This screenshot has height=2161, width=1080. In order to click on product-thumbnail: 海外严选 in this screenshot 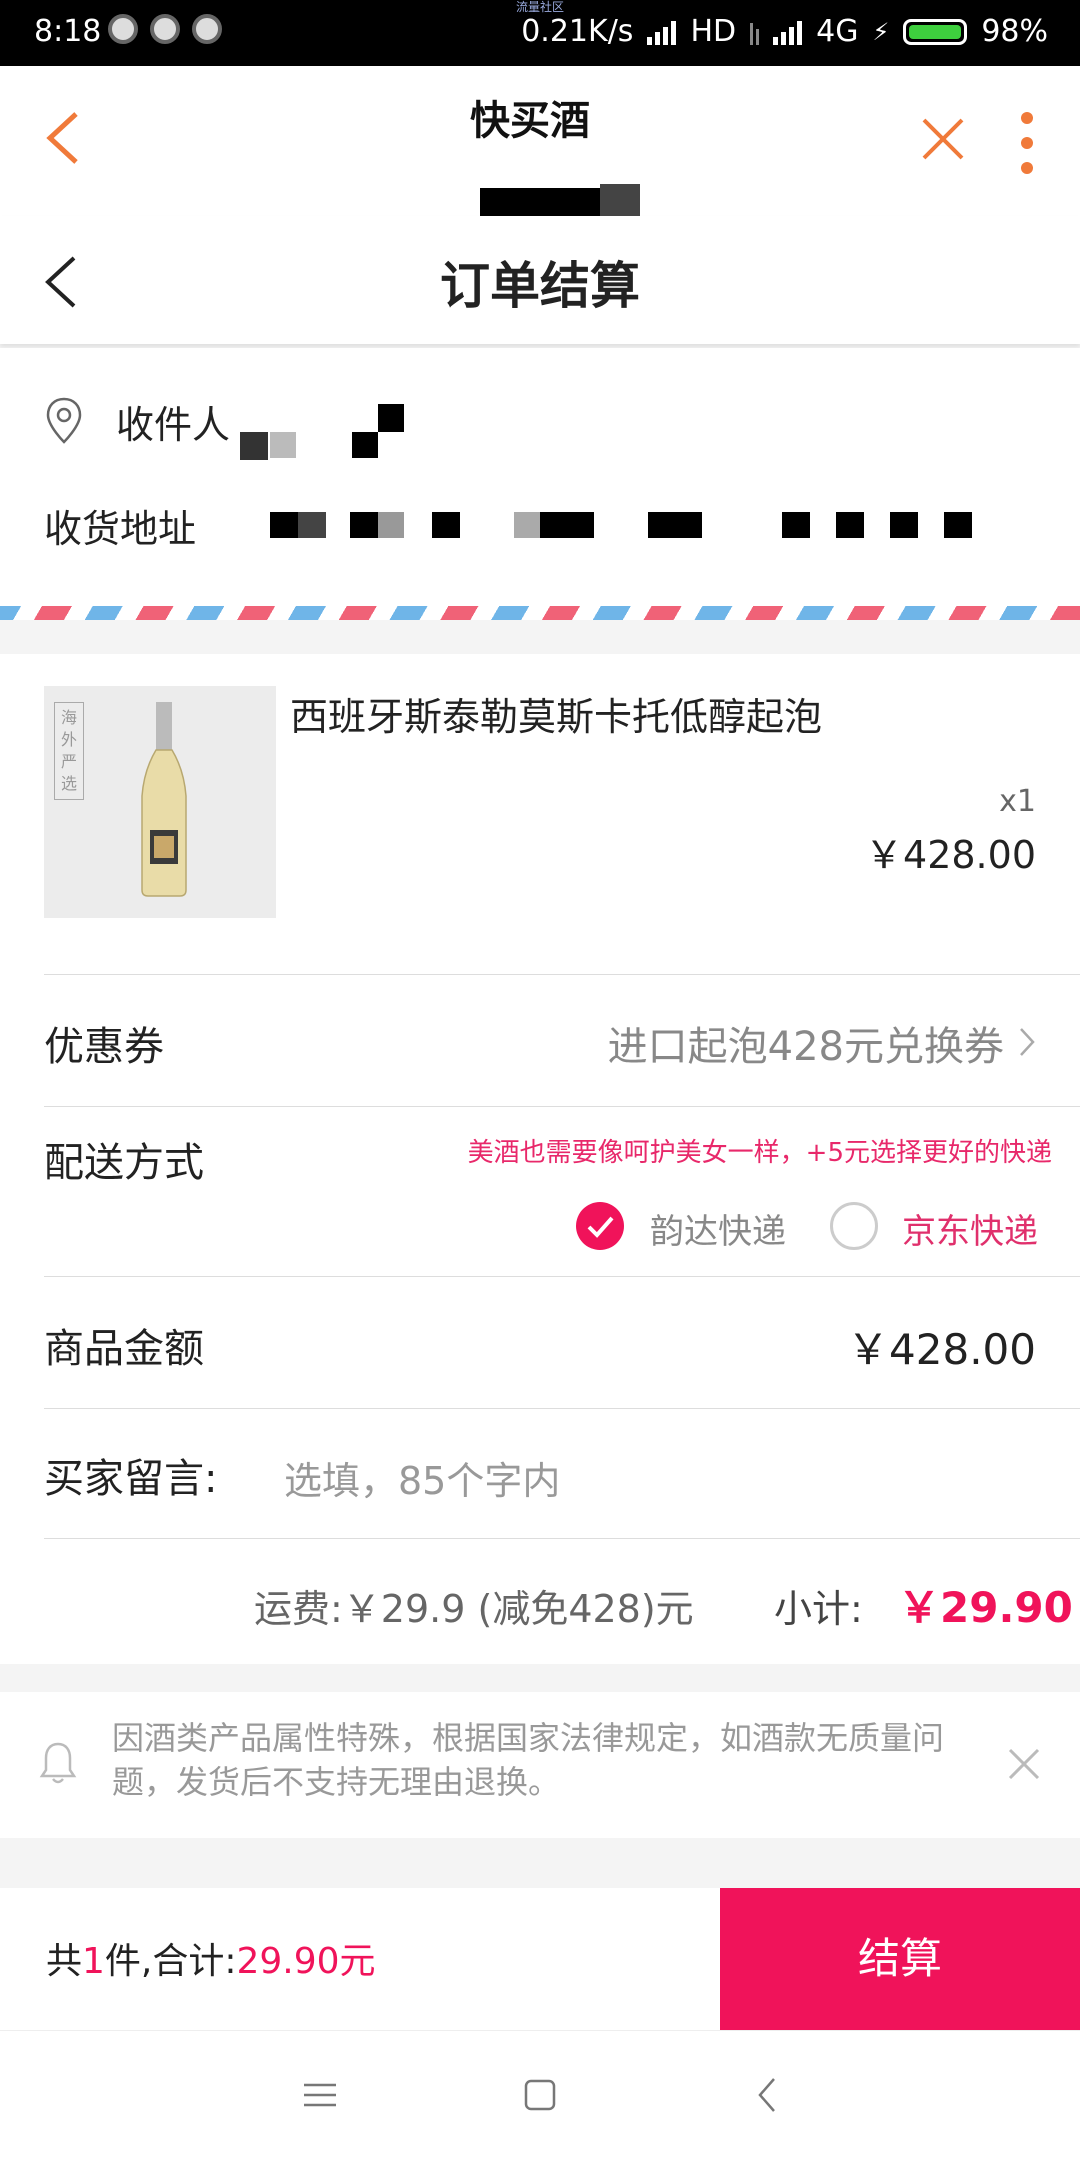, I will do `click(160, 802)`.